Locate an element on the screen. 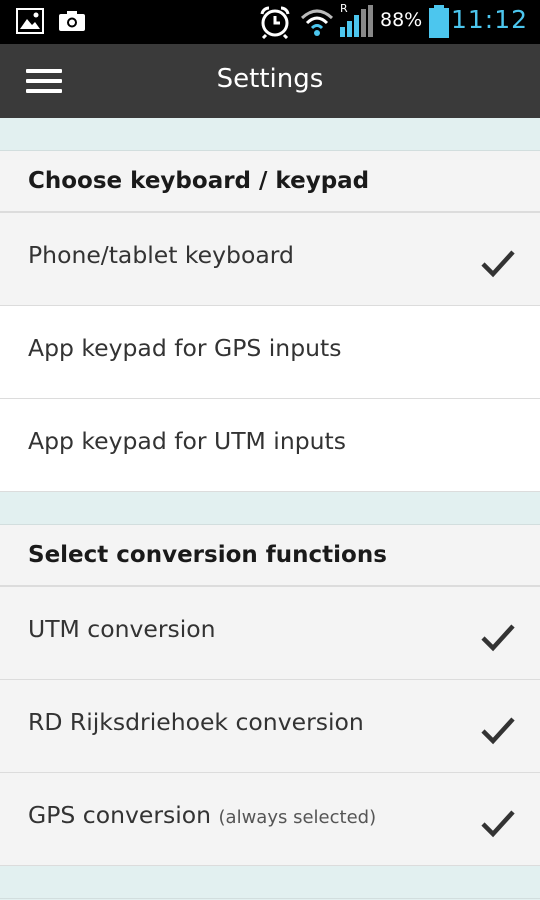 The width and height of the screenshot is (540, 900). list-item-gps-keypad: App keypad for GPS inputs is located at coordinates (270, 352).